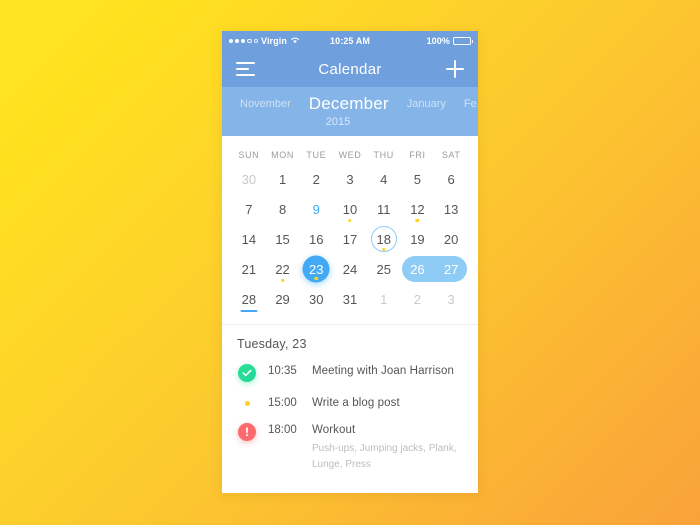 The height and width of the screenshot is (525, 700). I want to click on calendar-day-cell: 6, so click(451, 179).